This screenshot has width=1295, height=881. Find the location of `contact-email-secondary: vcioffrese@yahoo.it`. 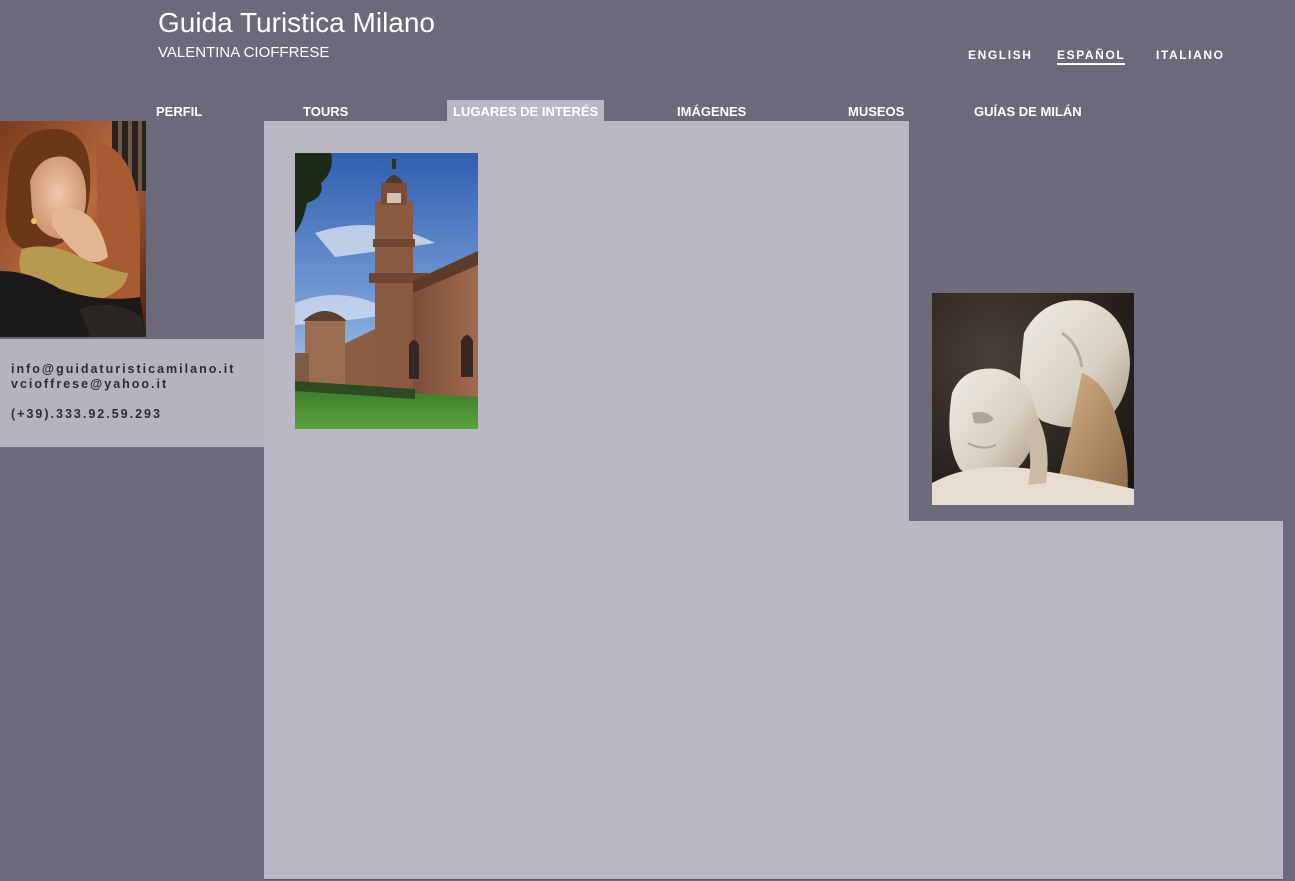

contact-email-secondary: vcioffrese@yahoo.it is located at coordinates (89, 384).